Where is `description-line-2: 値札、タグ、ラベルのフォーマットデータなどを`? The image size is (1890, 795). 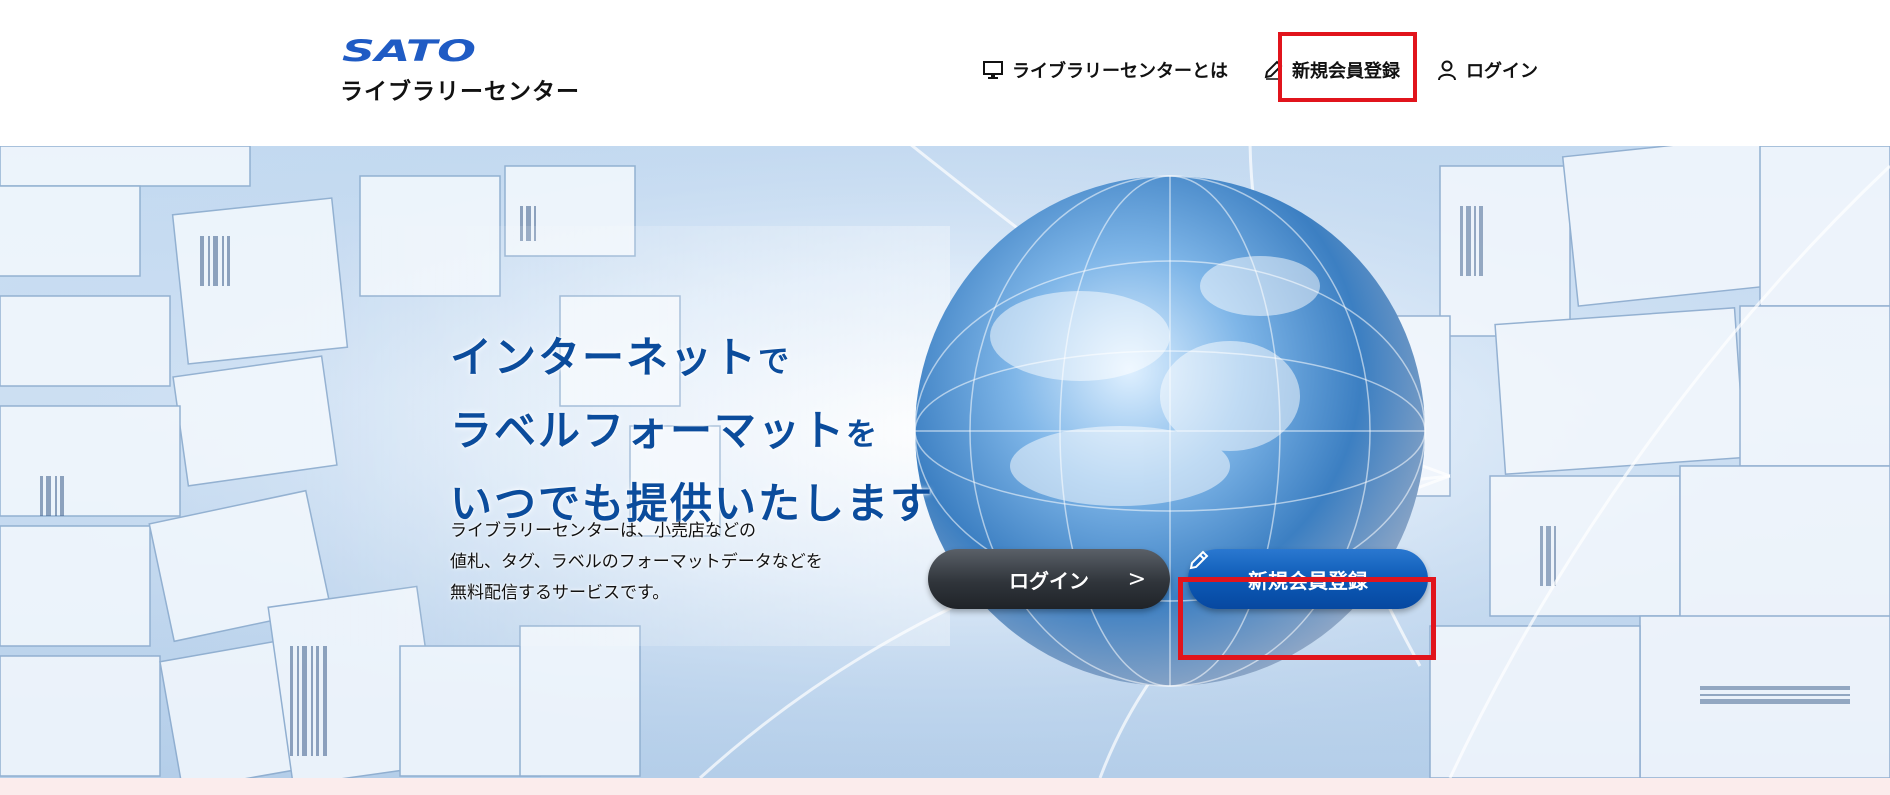
description-line-2: 値札、タグ、ラベルのフォーマットデータなどを is located at coordinates (636, 562).